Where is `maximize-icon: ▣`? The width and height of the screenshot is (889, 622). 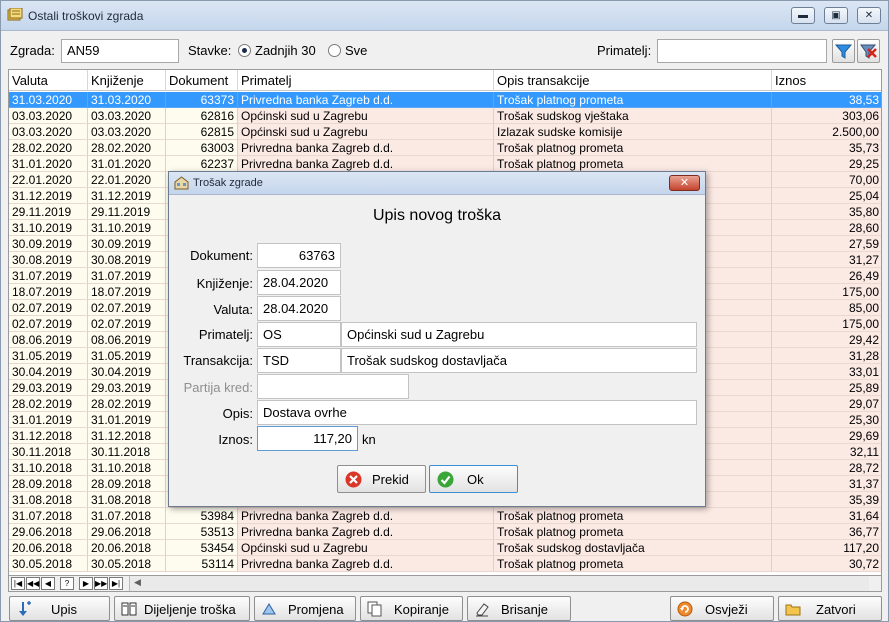 maximize-icon: ▣ is located at coordinates (836, 15).